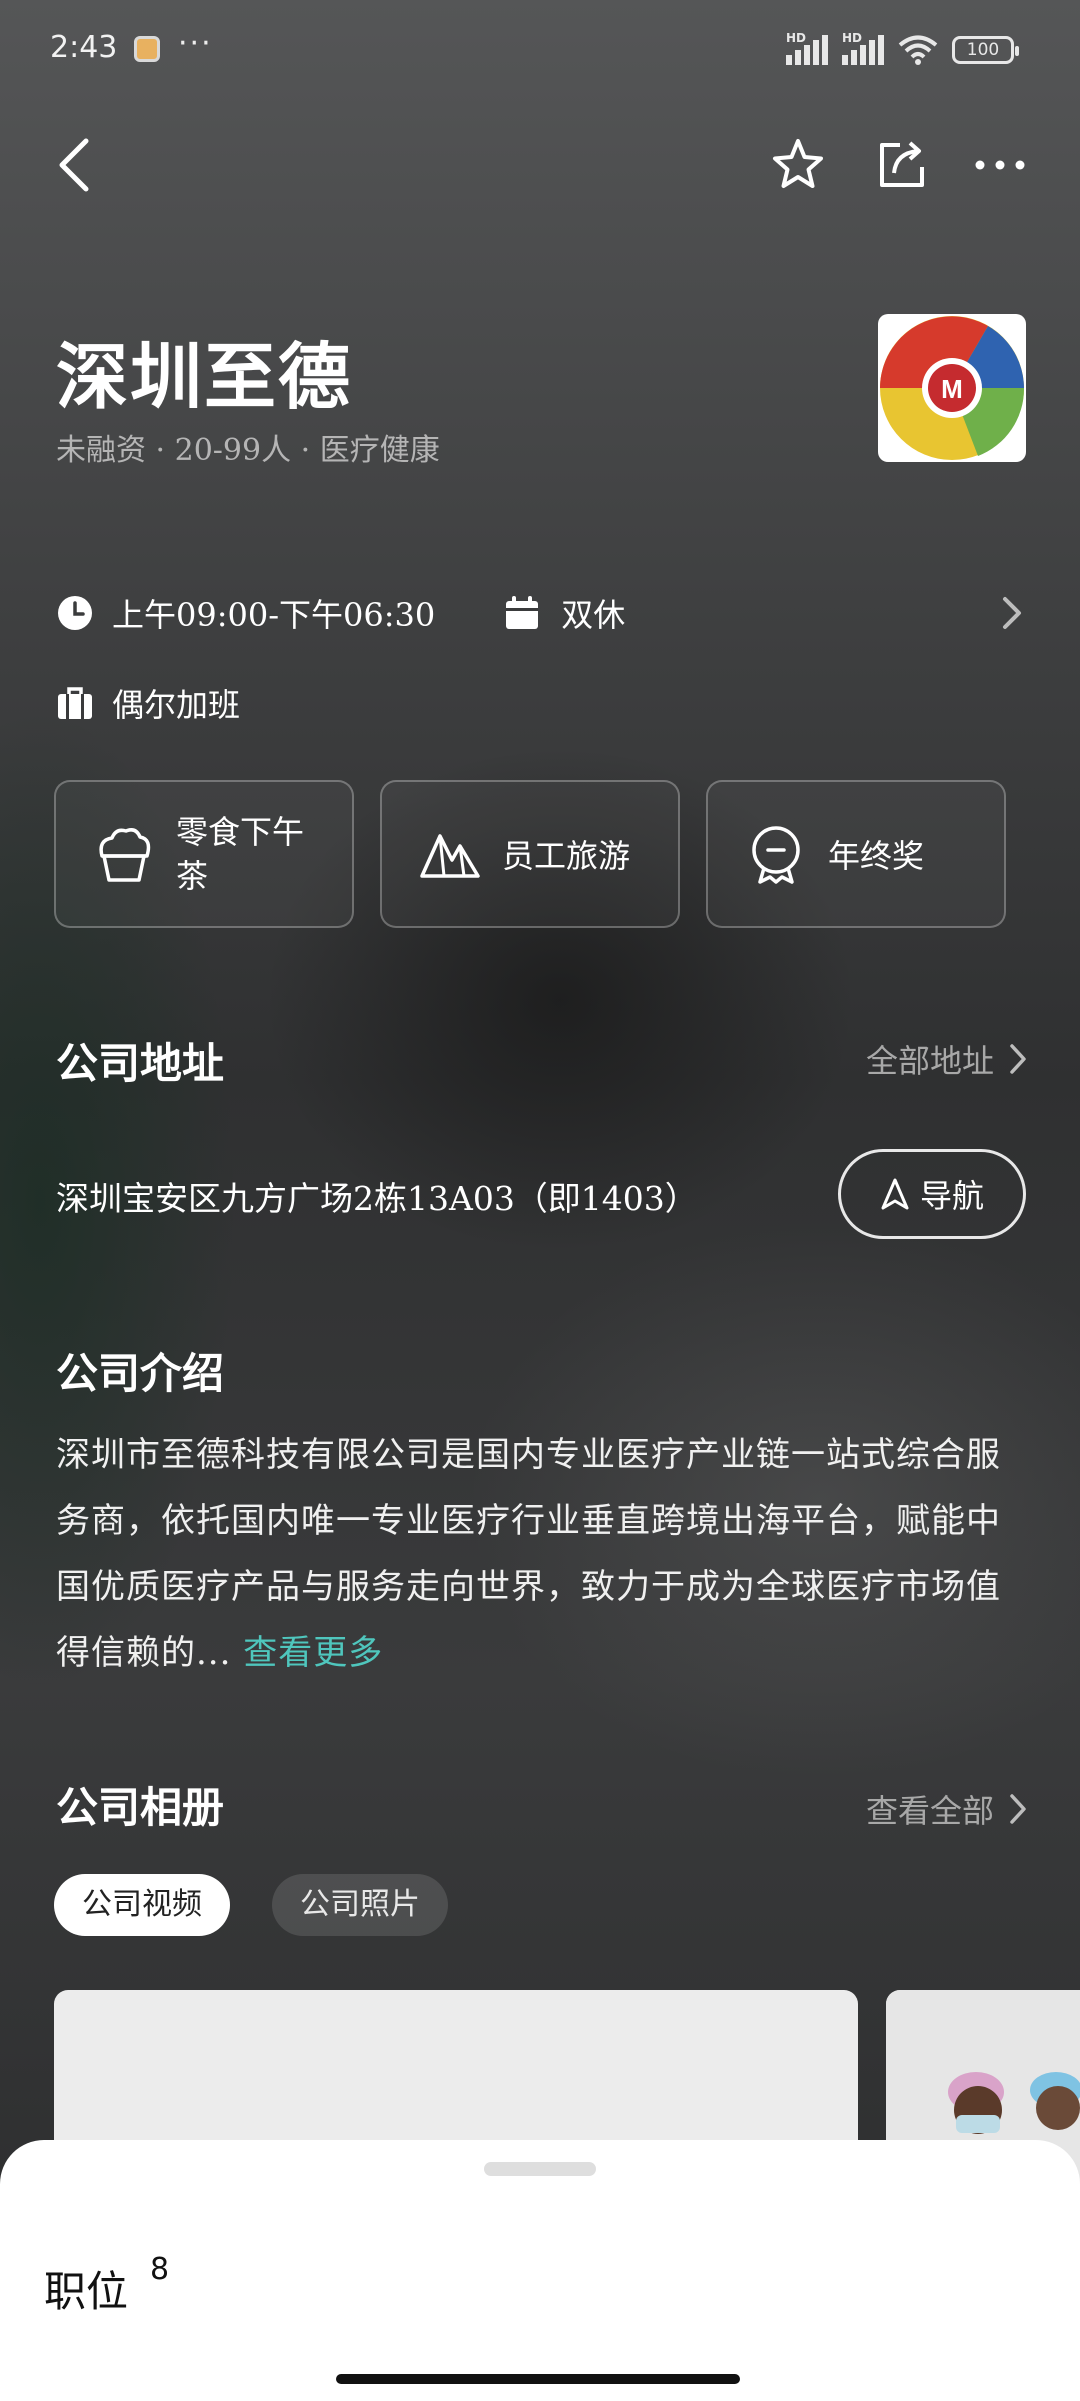 The width and height of the screenshot is (1080, 2401). I want to click on benefit-card: 年终奖, so click(856, 854).